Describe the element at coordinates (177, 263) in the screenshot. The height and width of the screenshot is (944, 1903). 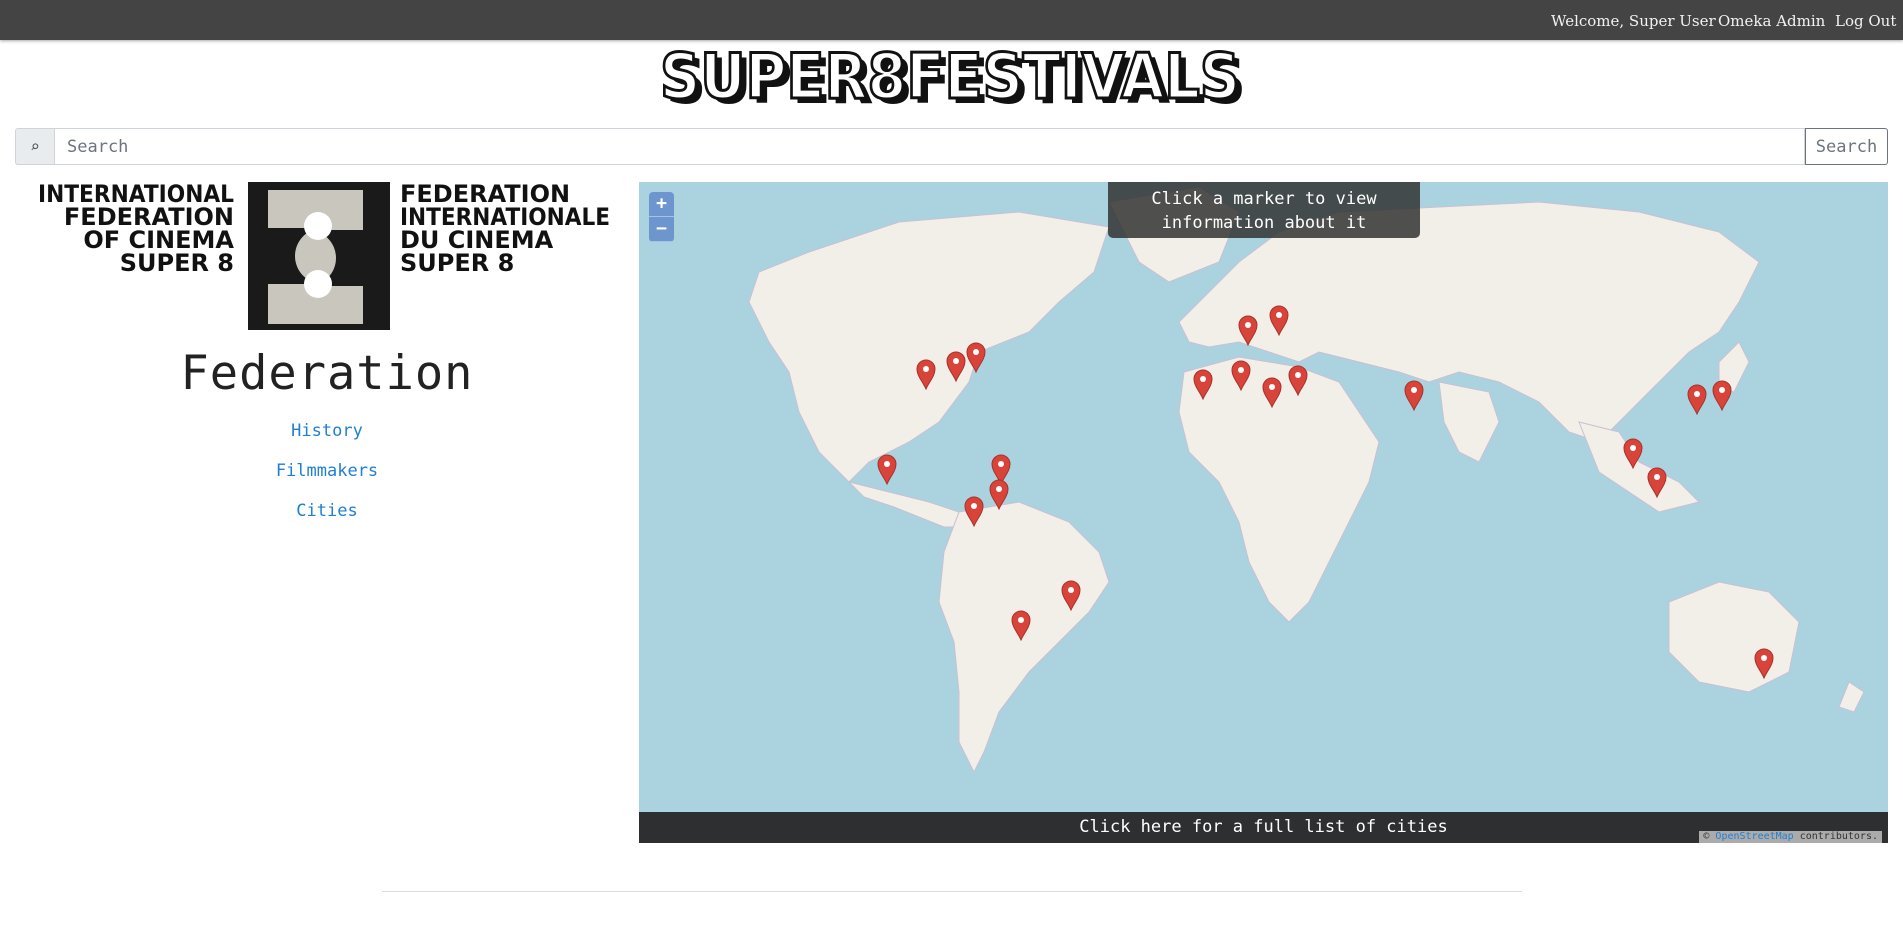
I see `logo-left-line: SUPER 8` at that location.